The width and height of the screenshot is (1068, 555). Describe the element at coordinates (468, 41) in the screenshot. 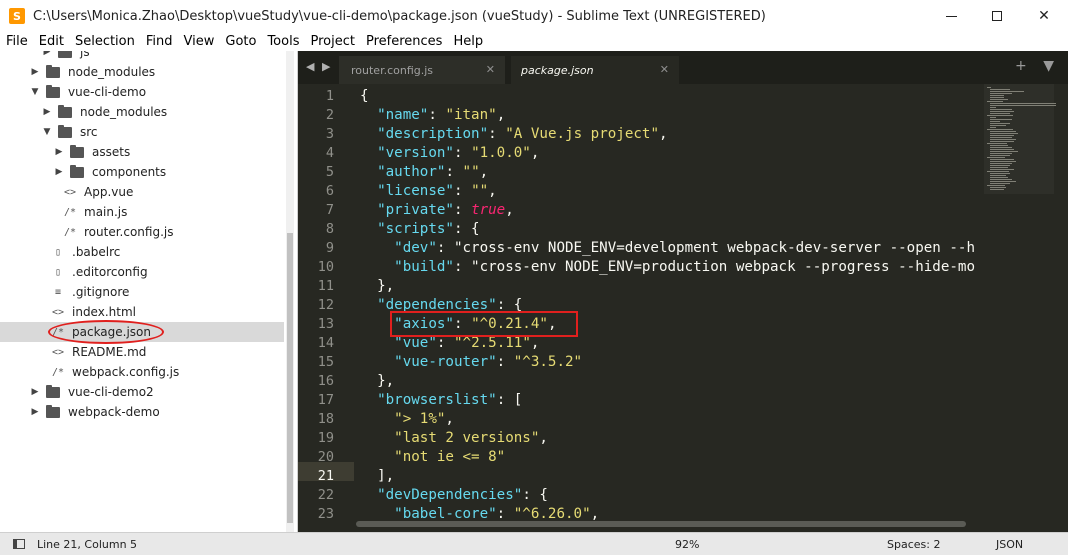

I see `menu-help: Help` at that location.